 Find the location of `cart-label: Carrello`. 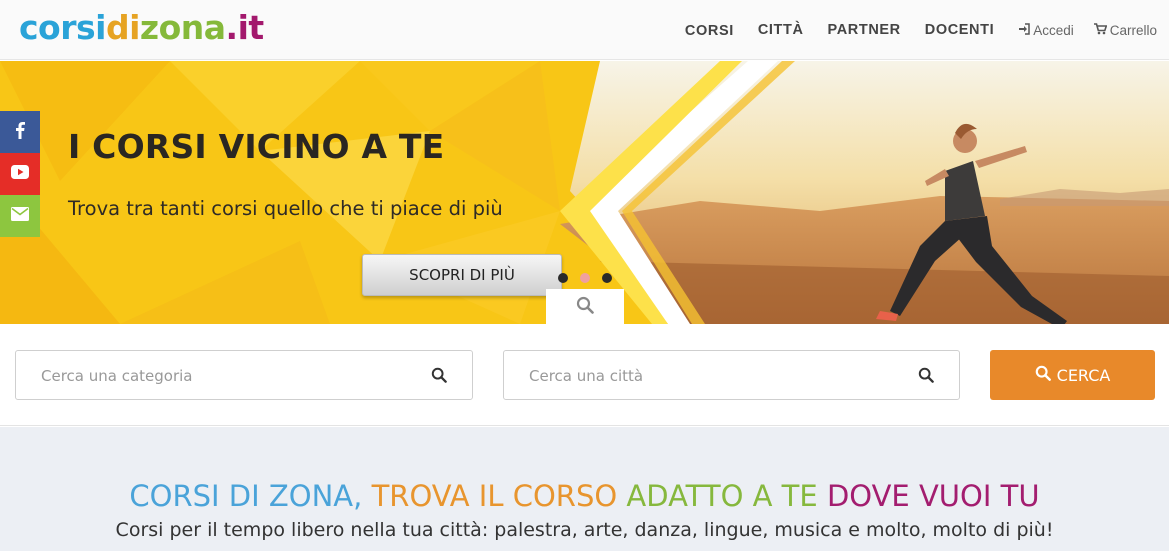

cart-label: Carrello is located at coordinates (1133, 30).